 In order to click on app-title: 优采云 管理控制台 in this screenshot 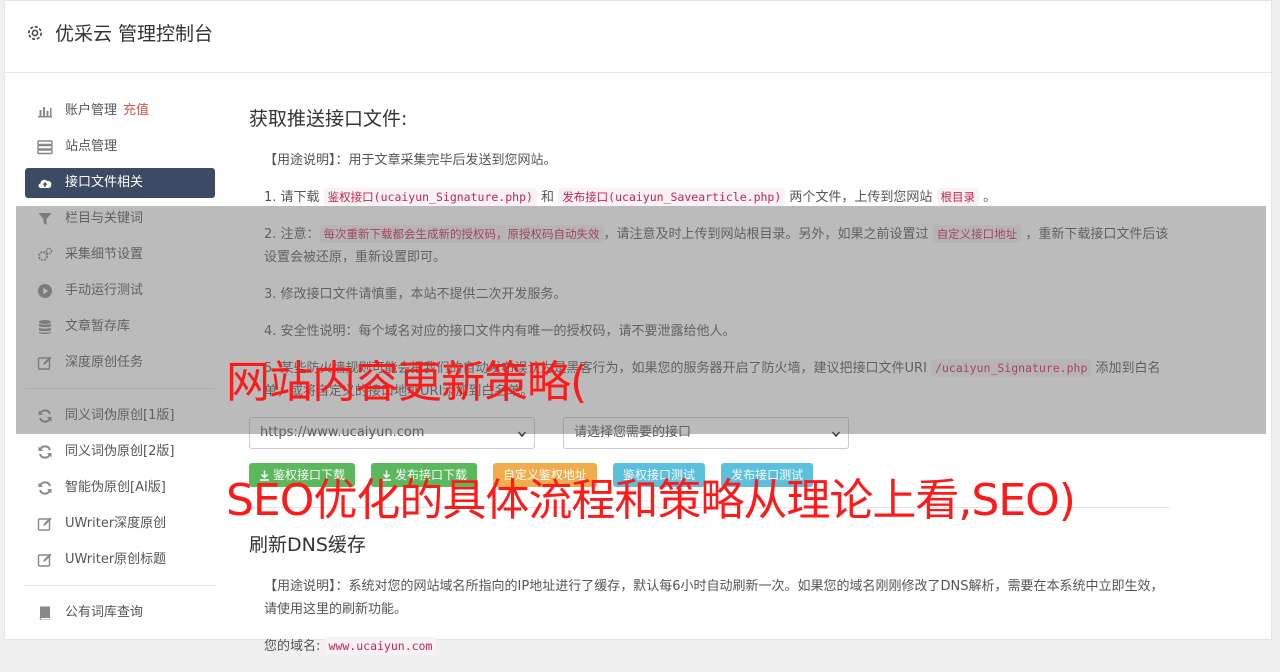, I will do `click(134, 34)`.